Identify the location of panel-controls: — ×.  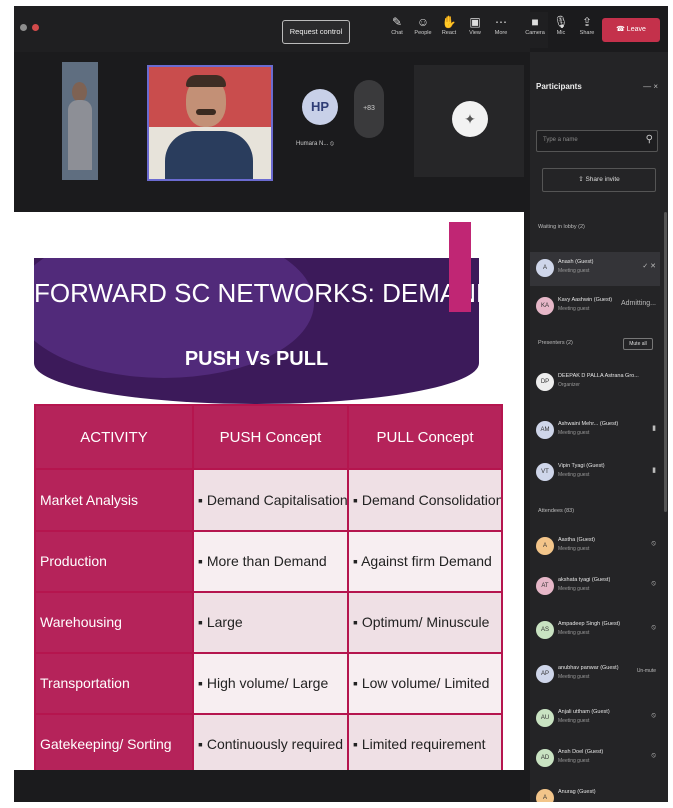
(650, 86).